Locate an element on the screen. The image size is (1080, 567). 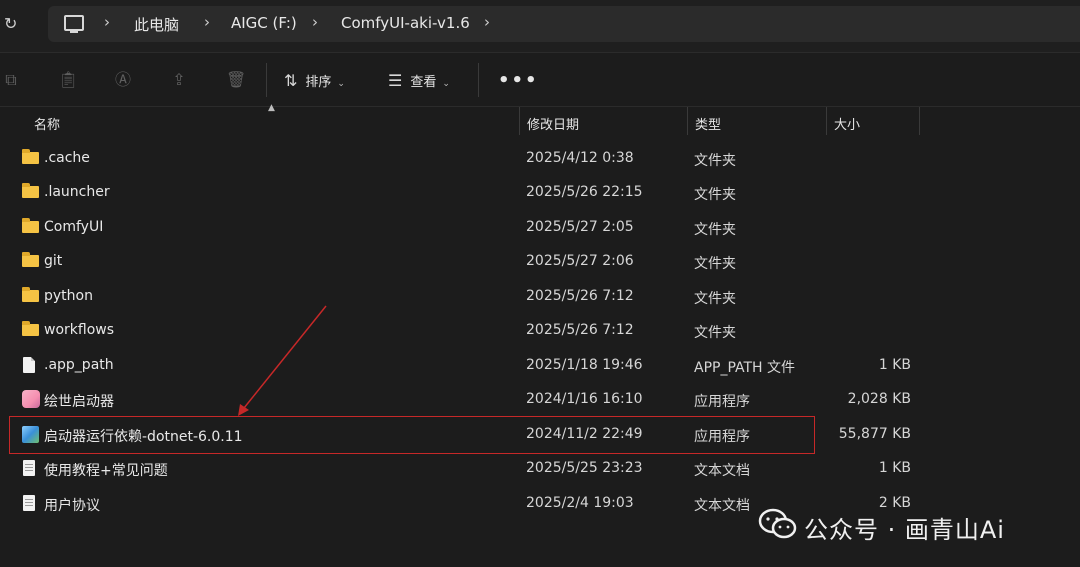
wechat-logo-icon is located at coordinates (777, 523).